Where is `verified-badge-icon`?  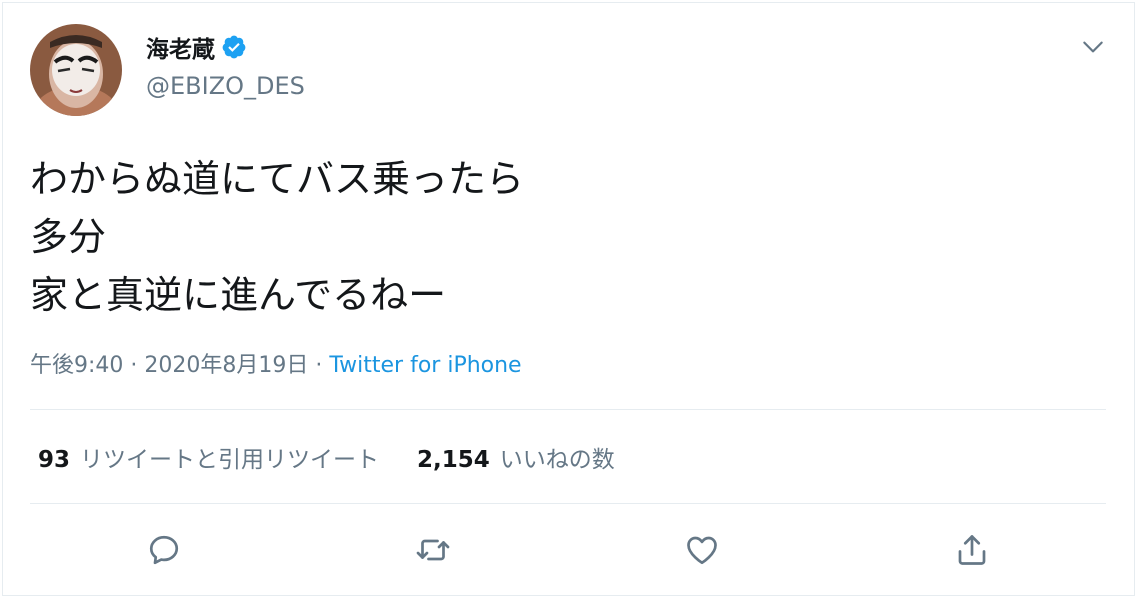 verified-badge-icon is located at coordinates (234, 47).